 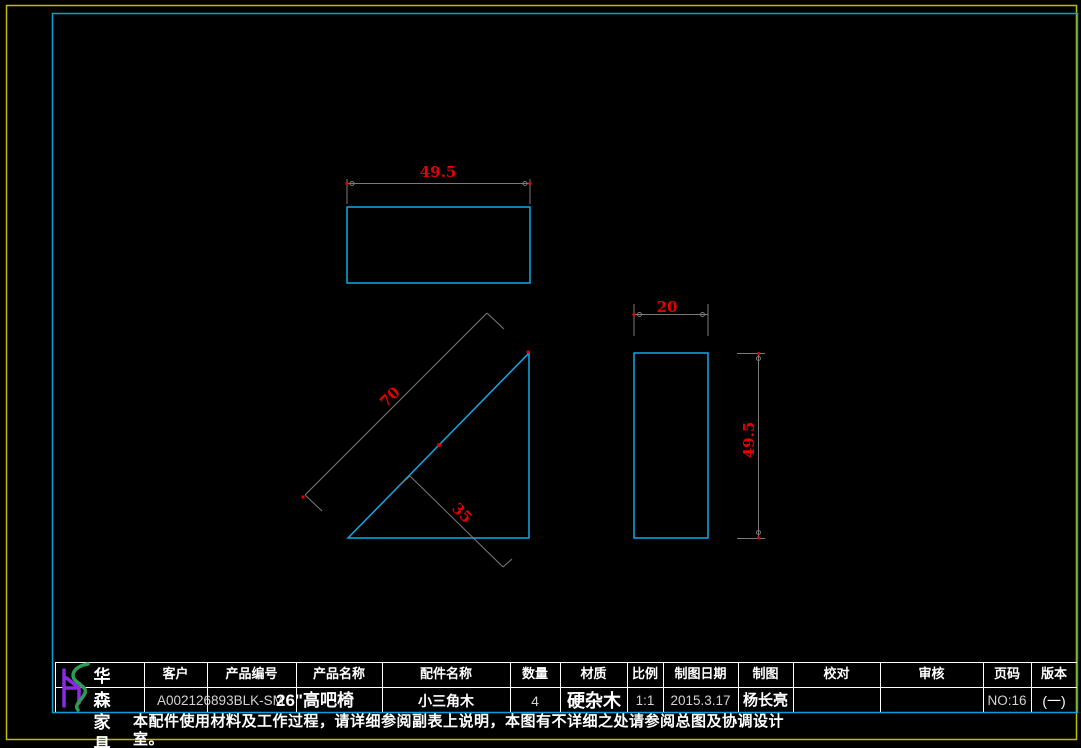 What do you see at coordinates (438, 172) in the screenshot?
I see `dim-label-top-width: 49.5` at bounding box center [438, 172].